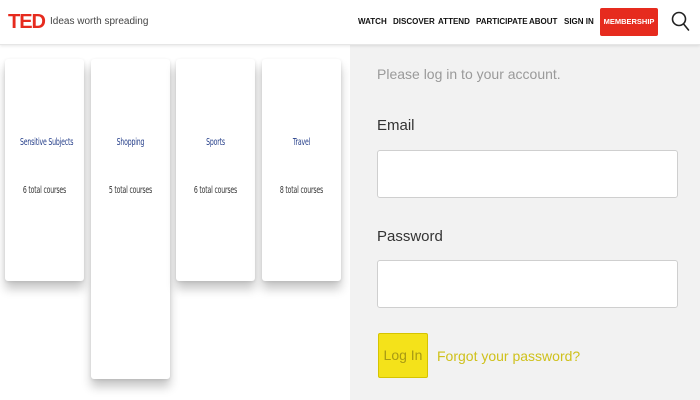 The width and height of the screenshot is (700, 400). Describe the element at coordinates (130, 219) in the screenshot. I see `course-card: Shopping 5 total courses` at that location.